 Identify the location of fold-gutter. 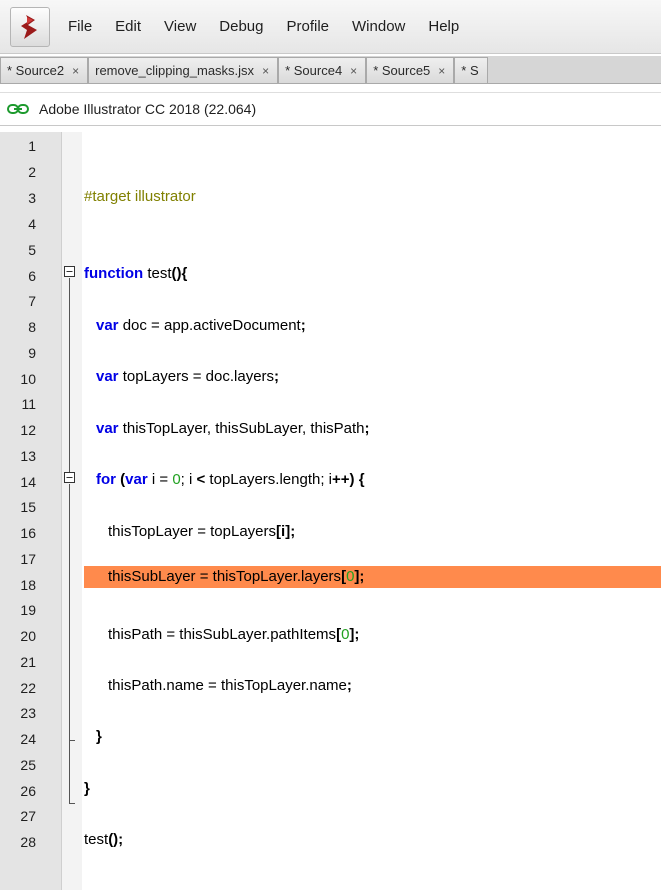
(72, 511).